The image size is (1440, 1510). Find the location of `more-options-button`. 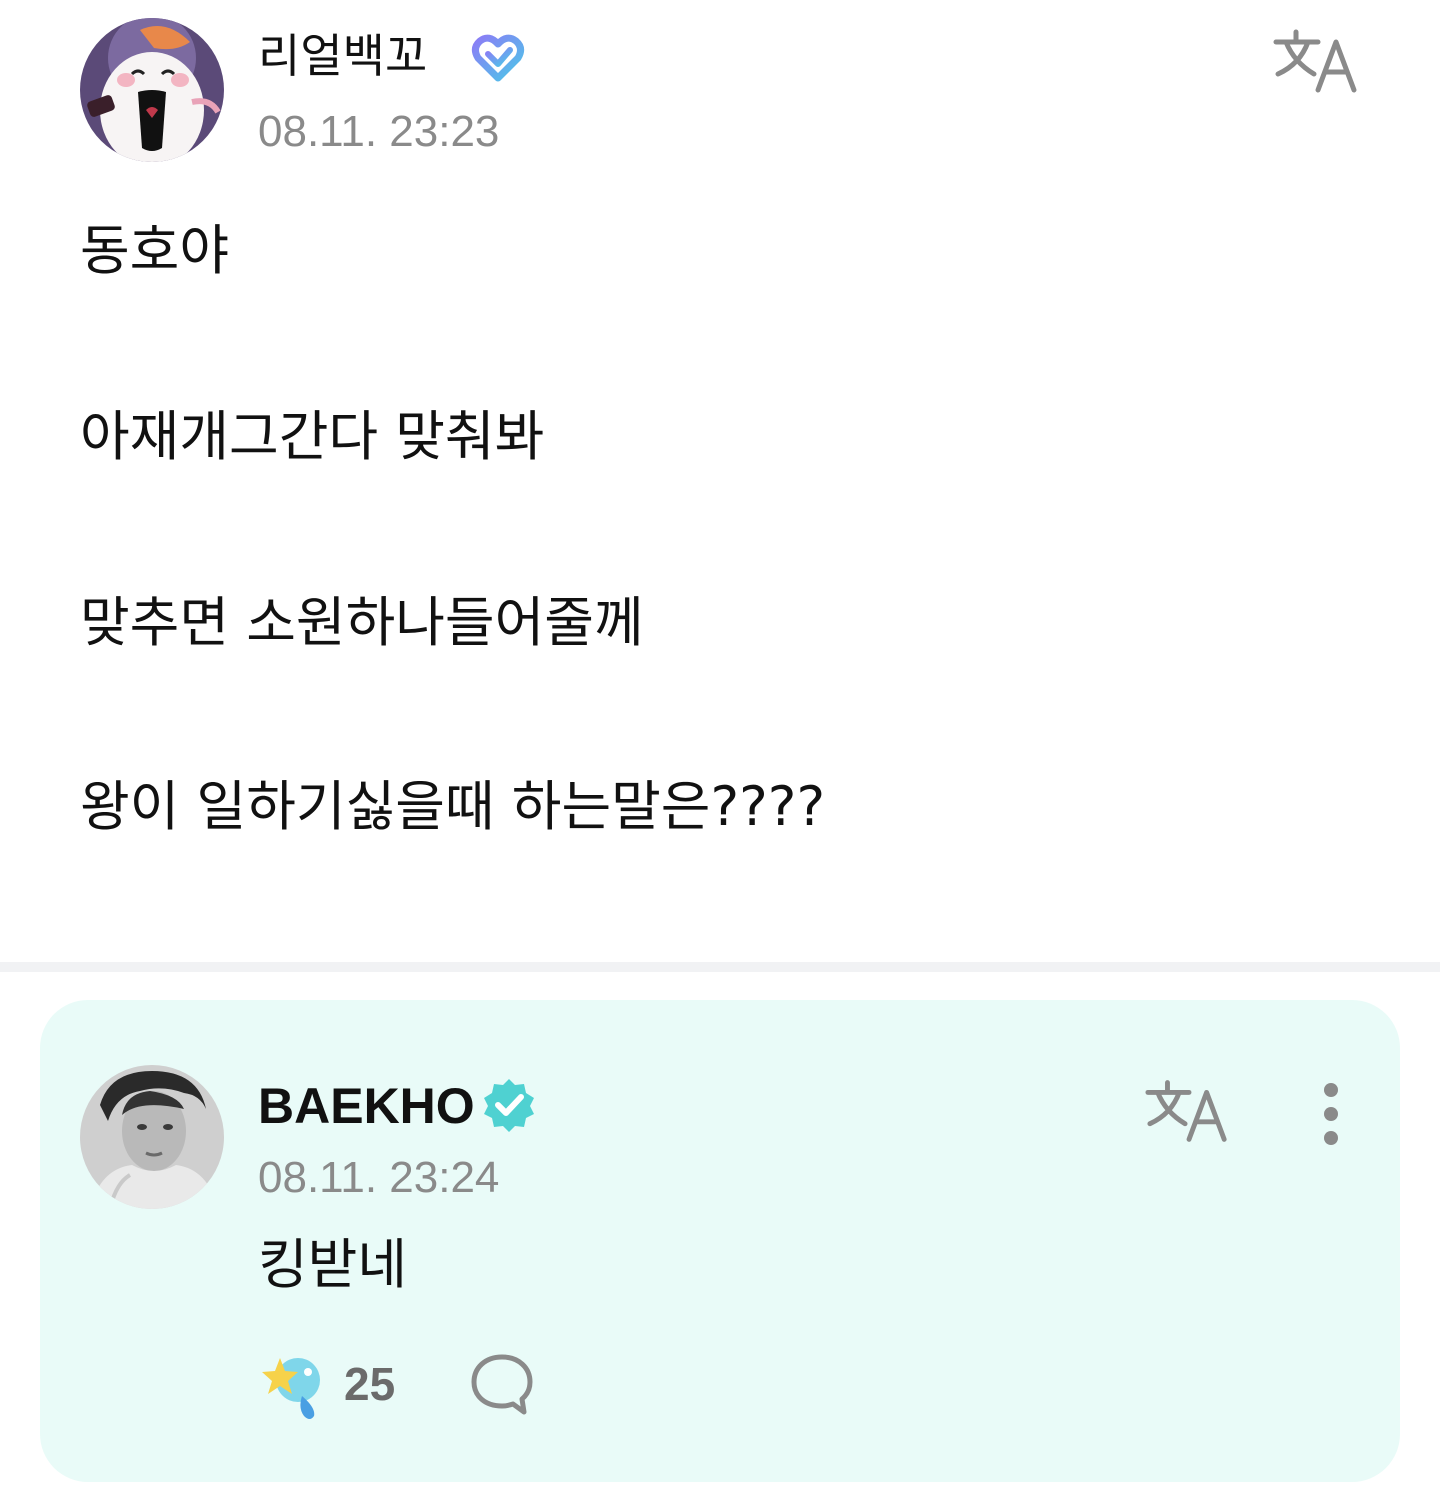

more-options-button is located at coordinates (1331, 1118).